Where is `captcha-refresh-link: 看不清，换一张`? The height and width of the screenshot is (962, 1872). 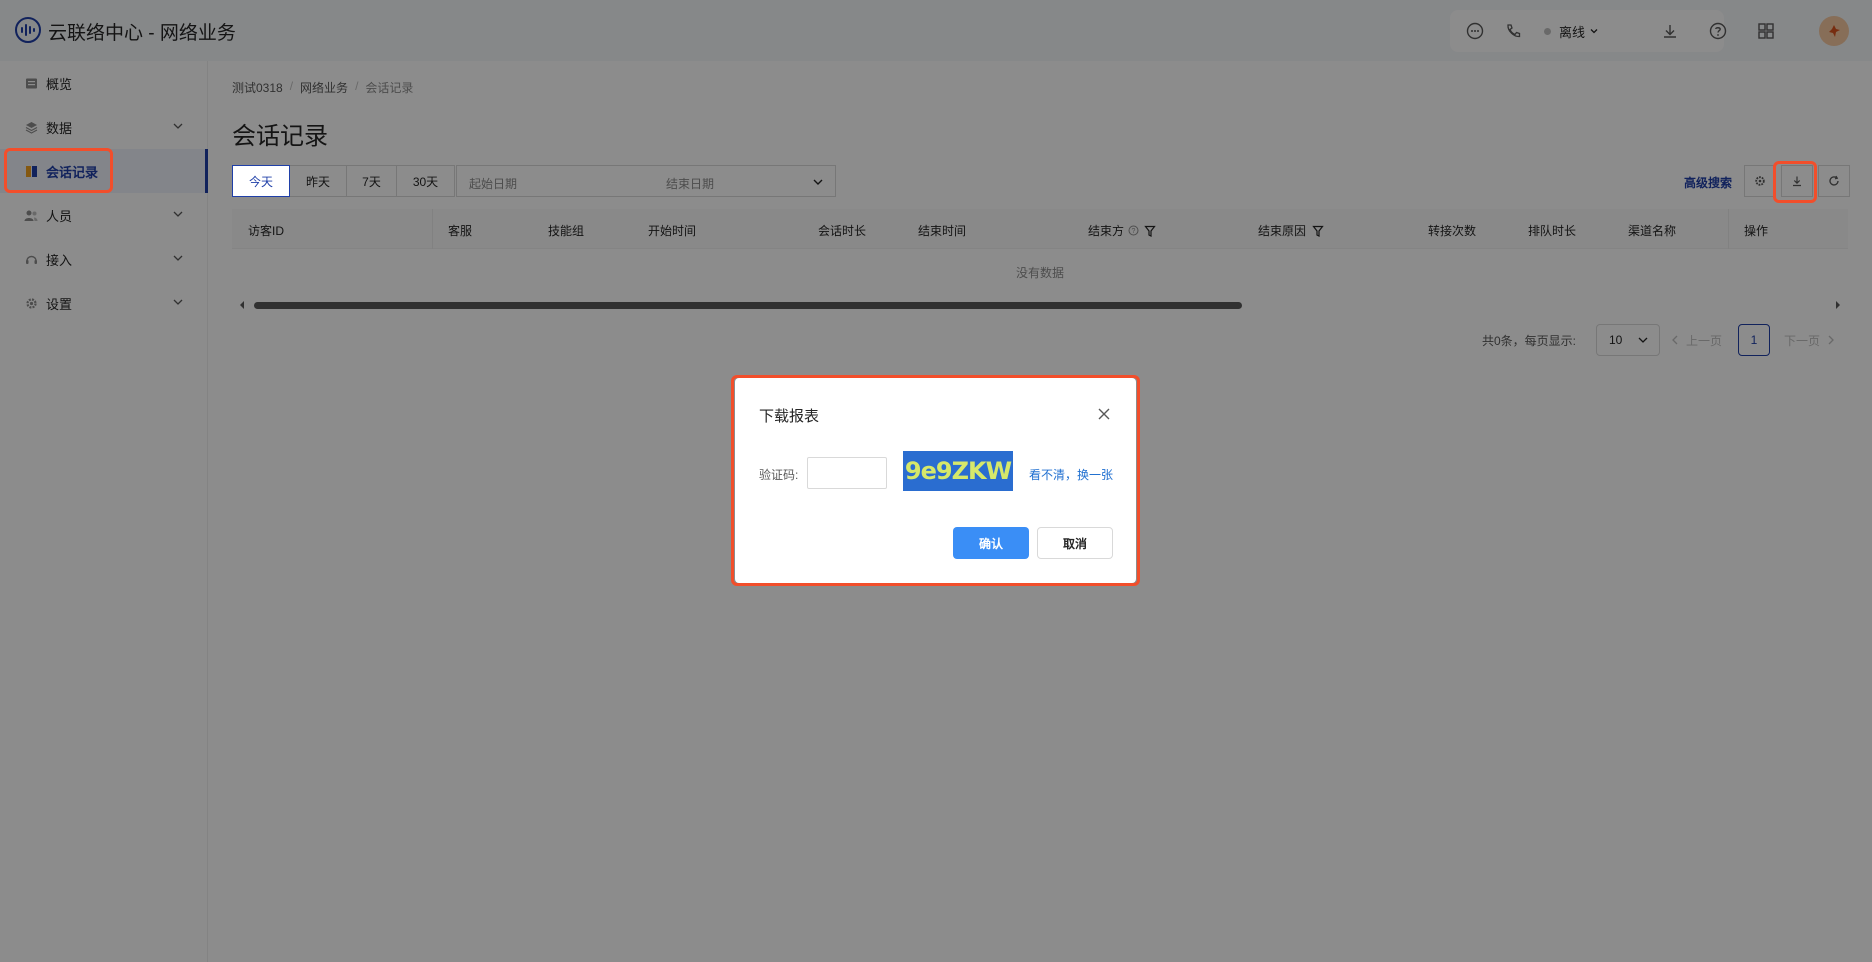
captcha-refresh-link: 看不清，换一张 is located at coordinates (1071, 474).